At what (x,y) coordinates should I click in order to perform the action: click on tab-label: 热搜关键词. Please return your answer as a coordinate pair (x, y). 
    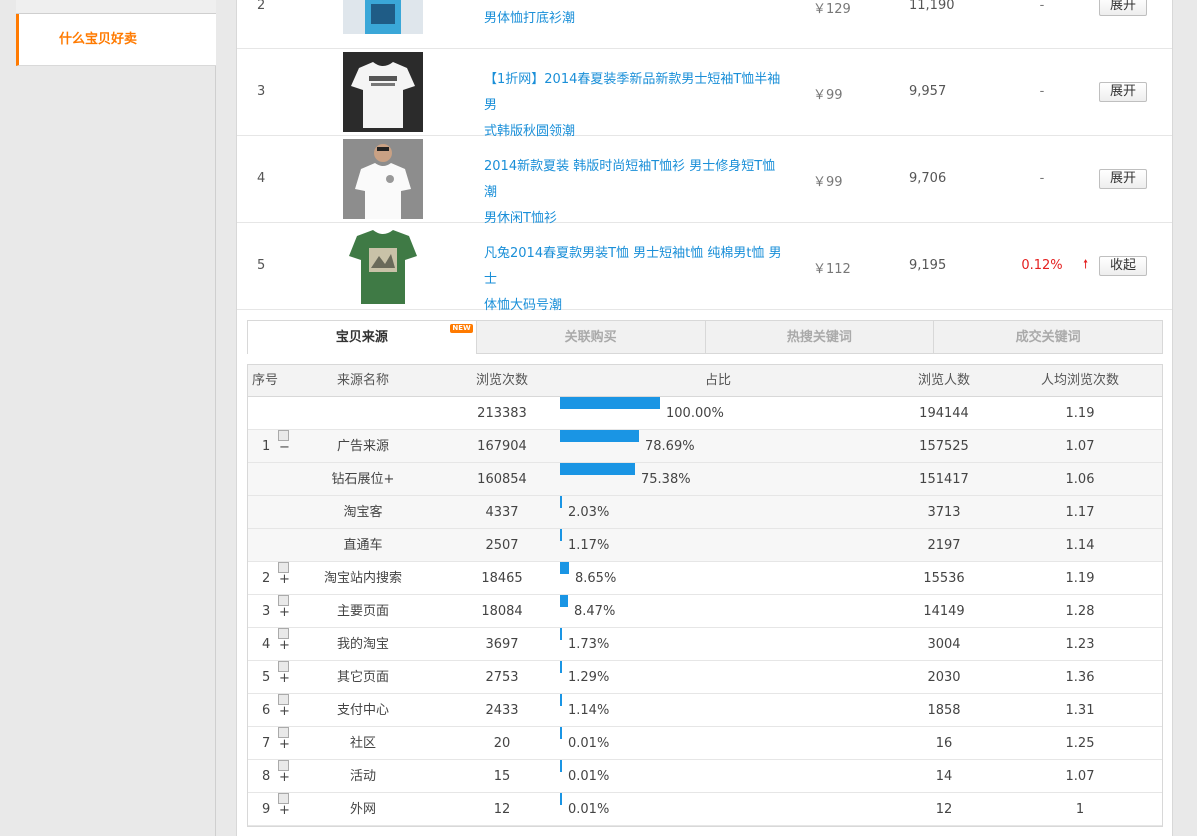
    Looking at the image, I should click on (819, 337).